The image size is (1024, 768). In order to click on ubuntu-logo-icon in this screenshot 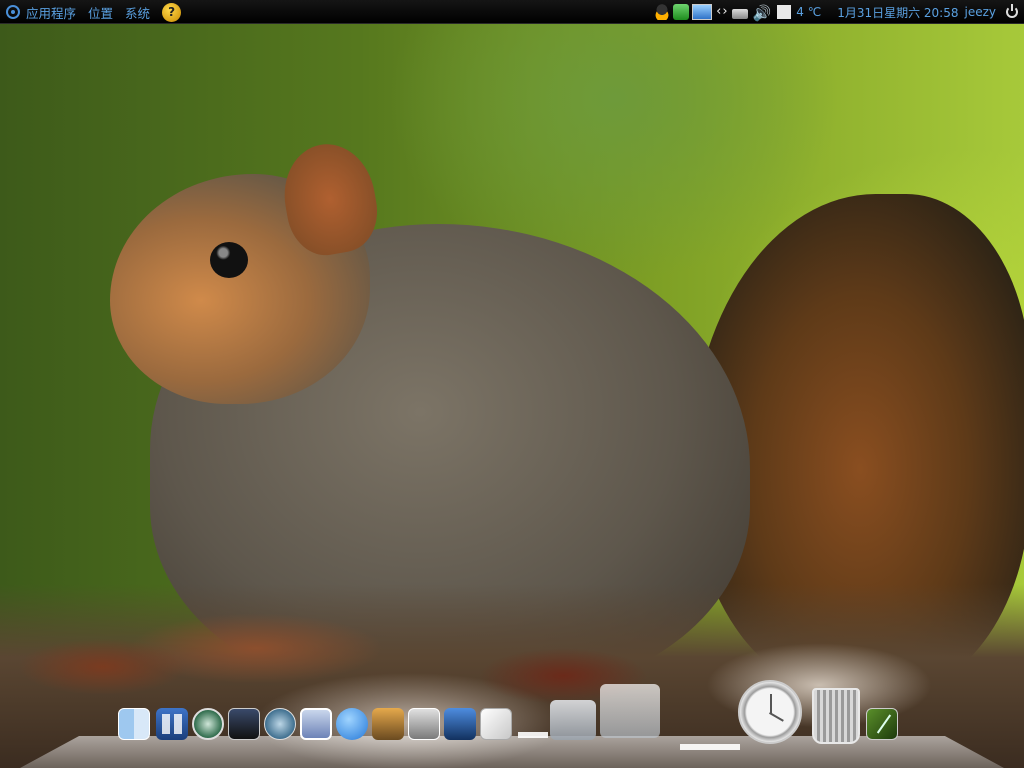, I will do `click(13, 12)`.